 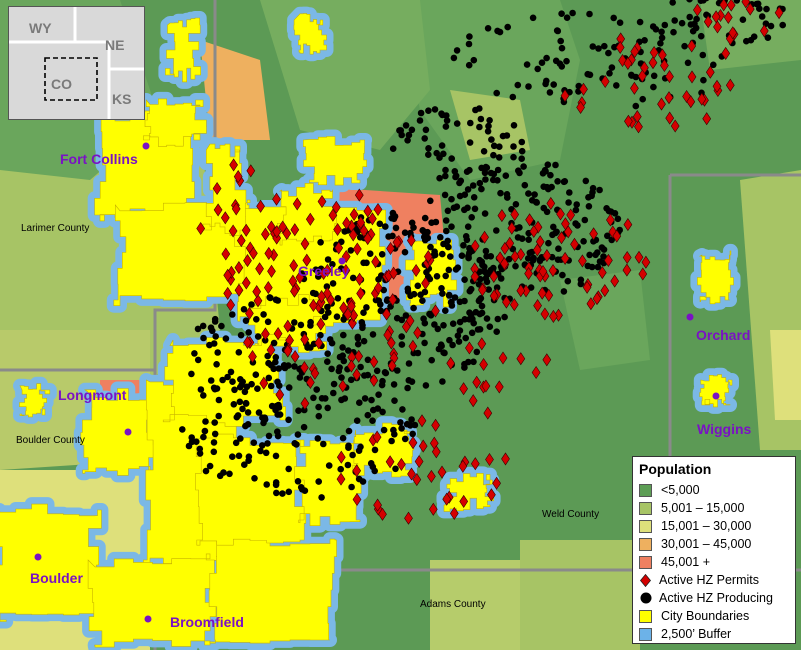 What do you see at coordinates (714, 508) in the screenshot?
I see `legend-item: 5,001 – 15,000` at bounding box center [714, 508].